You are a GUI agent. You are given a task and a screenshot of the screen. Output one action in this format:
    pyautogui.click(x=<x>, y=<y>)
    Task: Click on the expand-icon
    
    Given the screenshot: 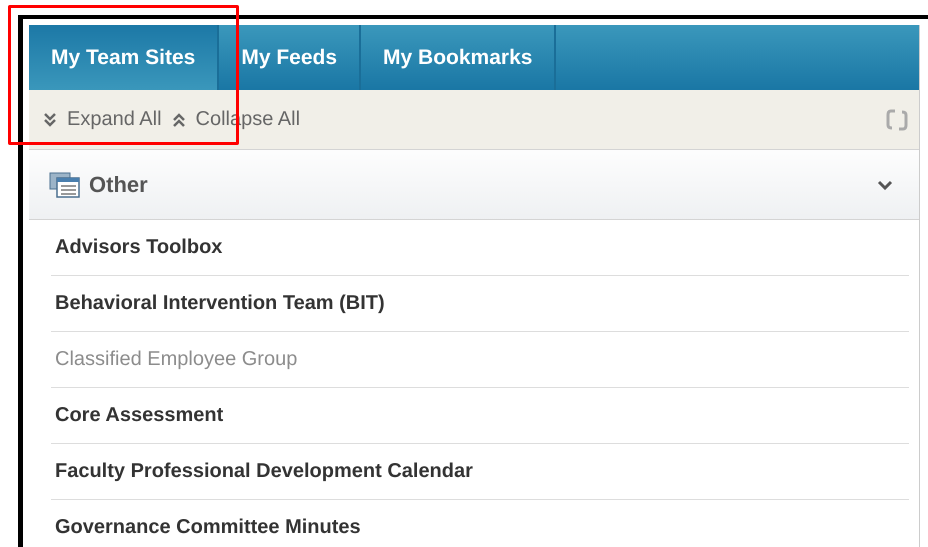 What is the action you would take?
    pyautogui.click(x=50, y=120)
    